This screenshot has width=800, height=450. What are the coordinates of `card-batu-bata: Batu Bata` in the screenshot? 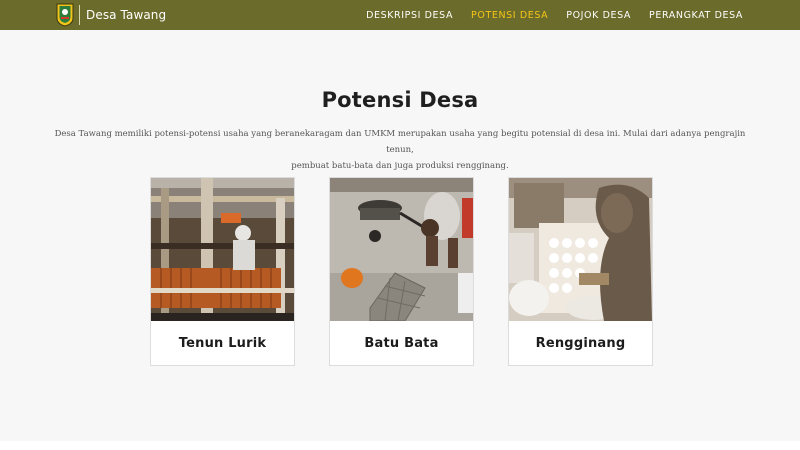 It's located at (401, 271).